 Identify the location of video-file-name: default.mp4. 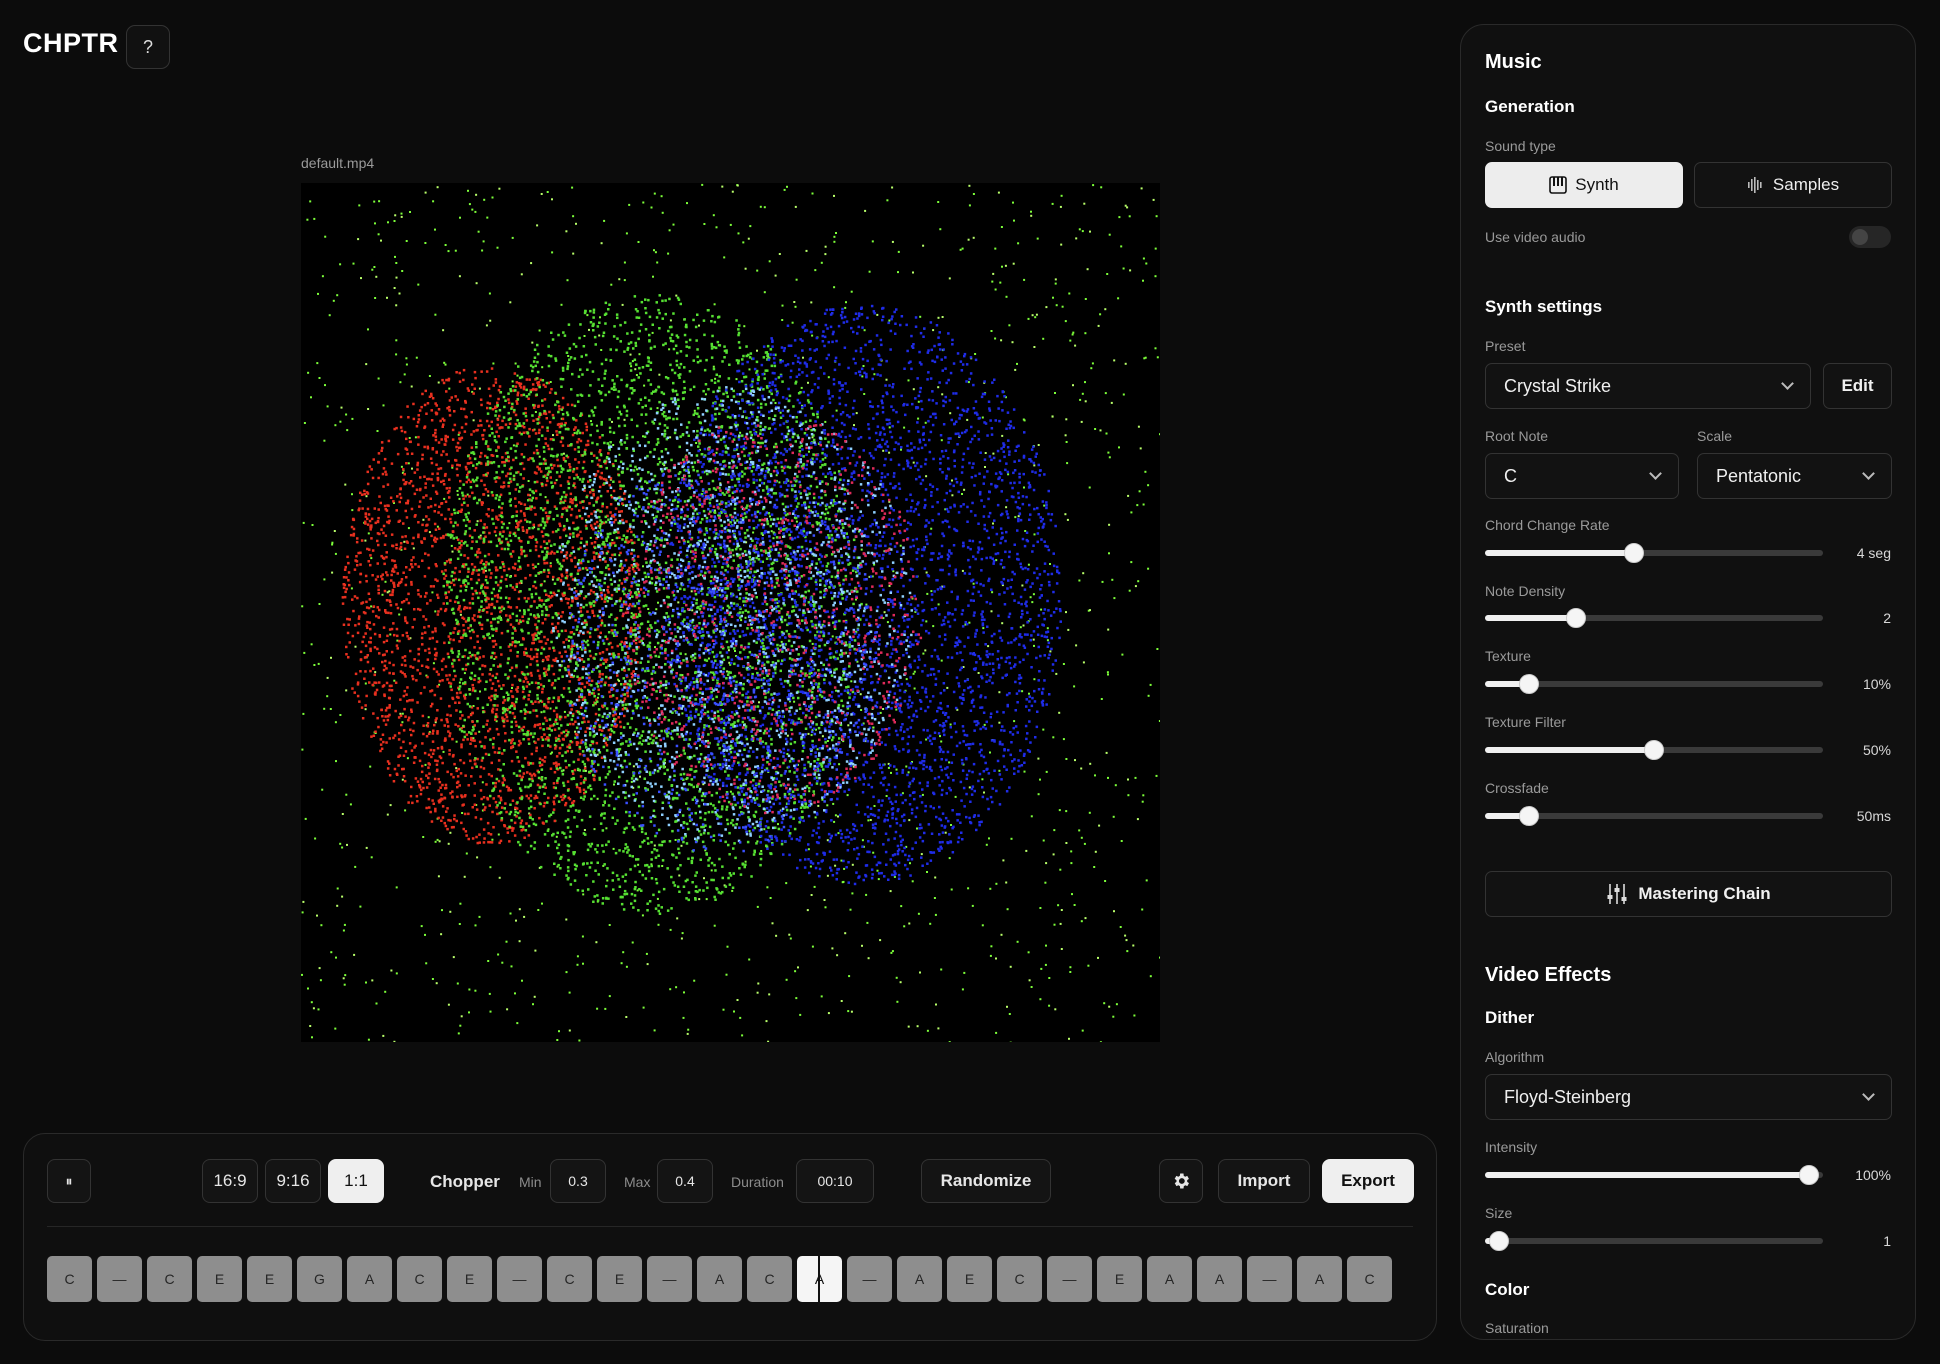
(338, 163).